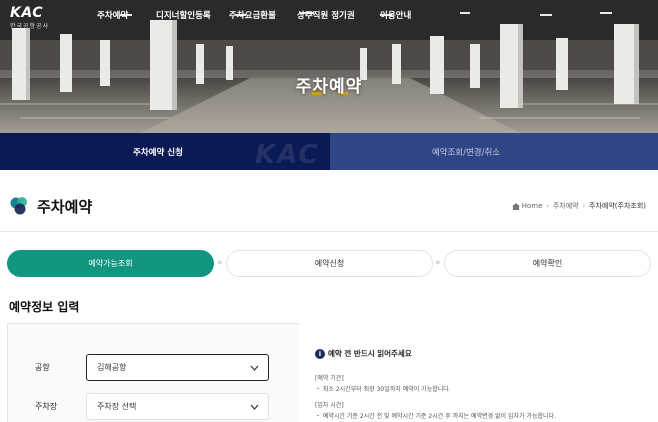 The image size is (658, 422). Describe the element at coordinates (112, 367) in the screenshot. I see `airport-select-value: 김해공항` at that location.